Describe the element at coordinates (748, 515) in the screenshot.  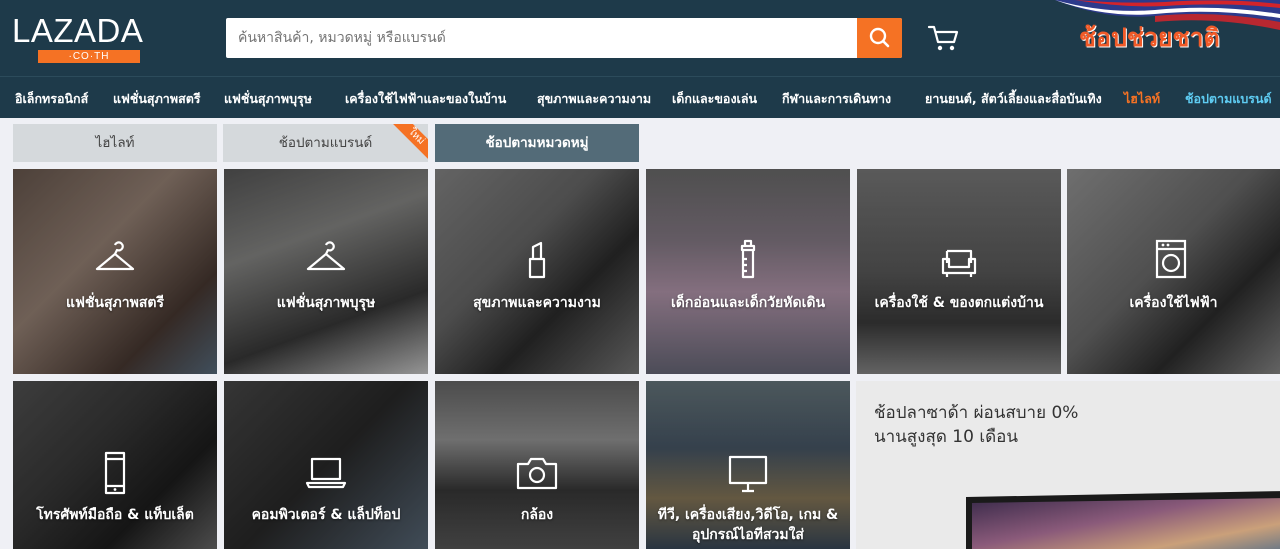
I see `tile-label: ทีวี, เครื่องเสียง,วิดีโอ, เกม &` at that location.